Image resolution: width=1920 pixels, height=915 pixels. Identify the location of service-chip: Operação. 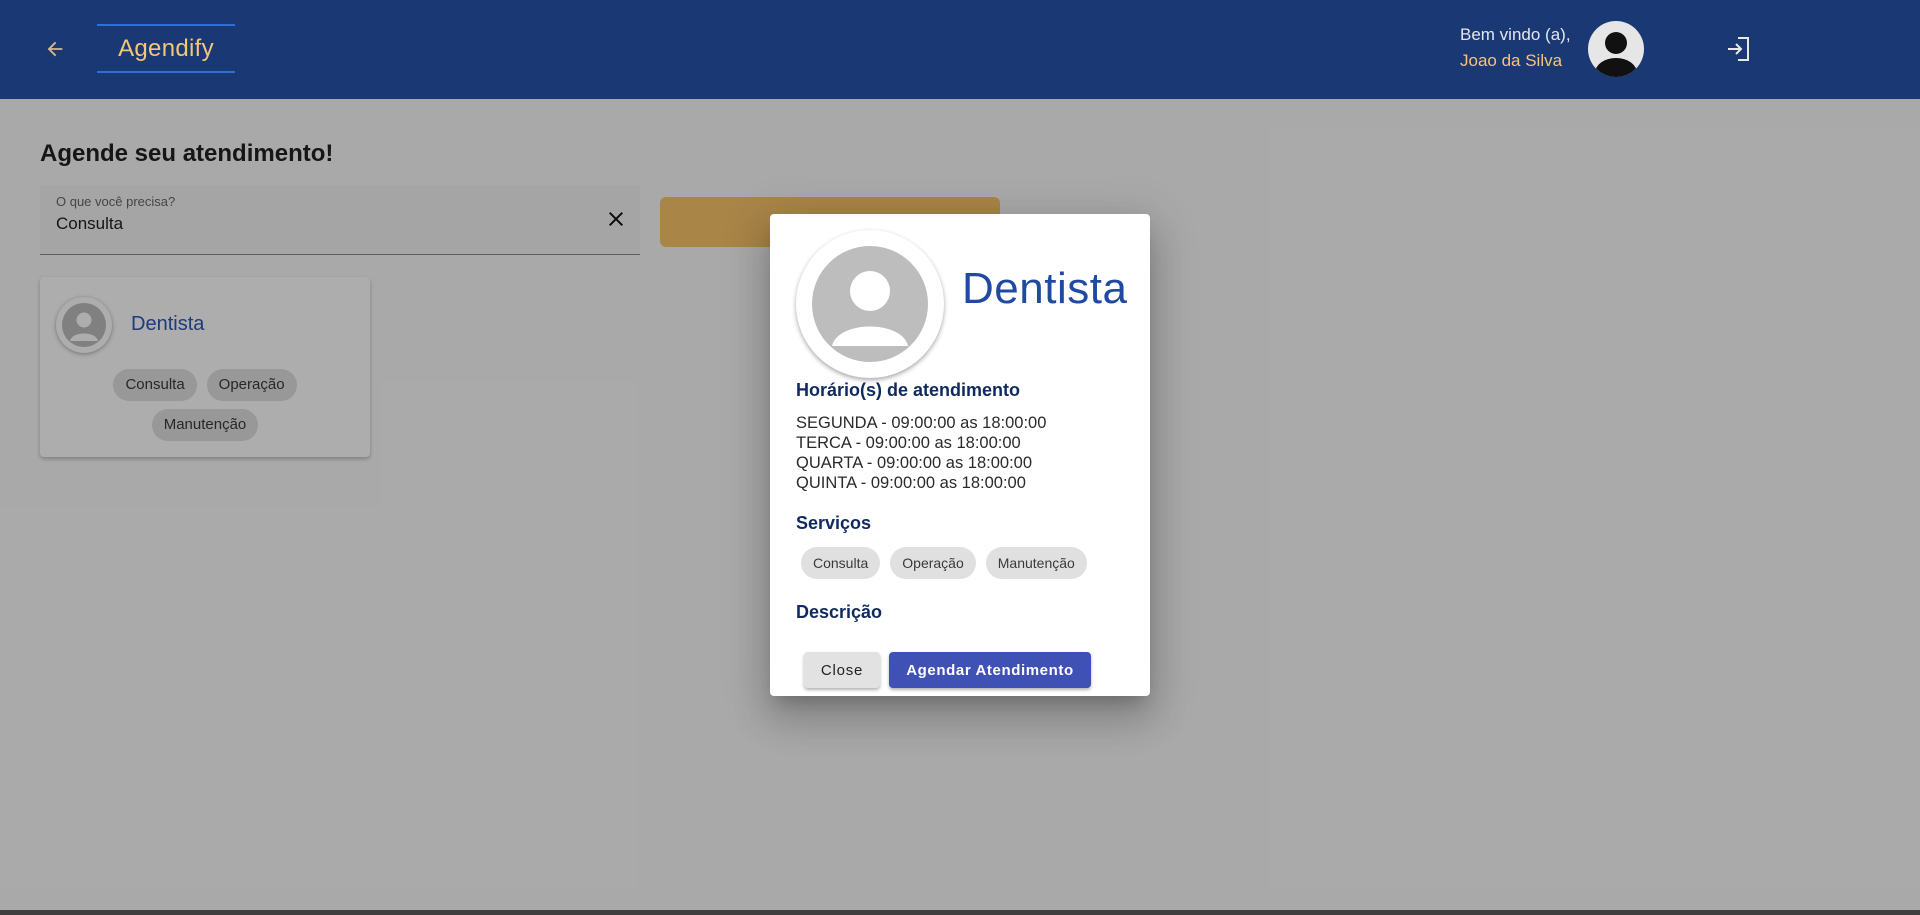
(933, 563).